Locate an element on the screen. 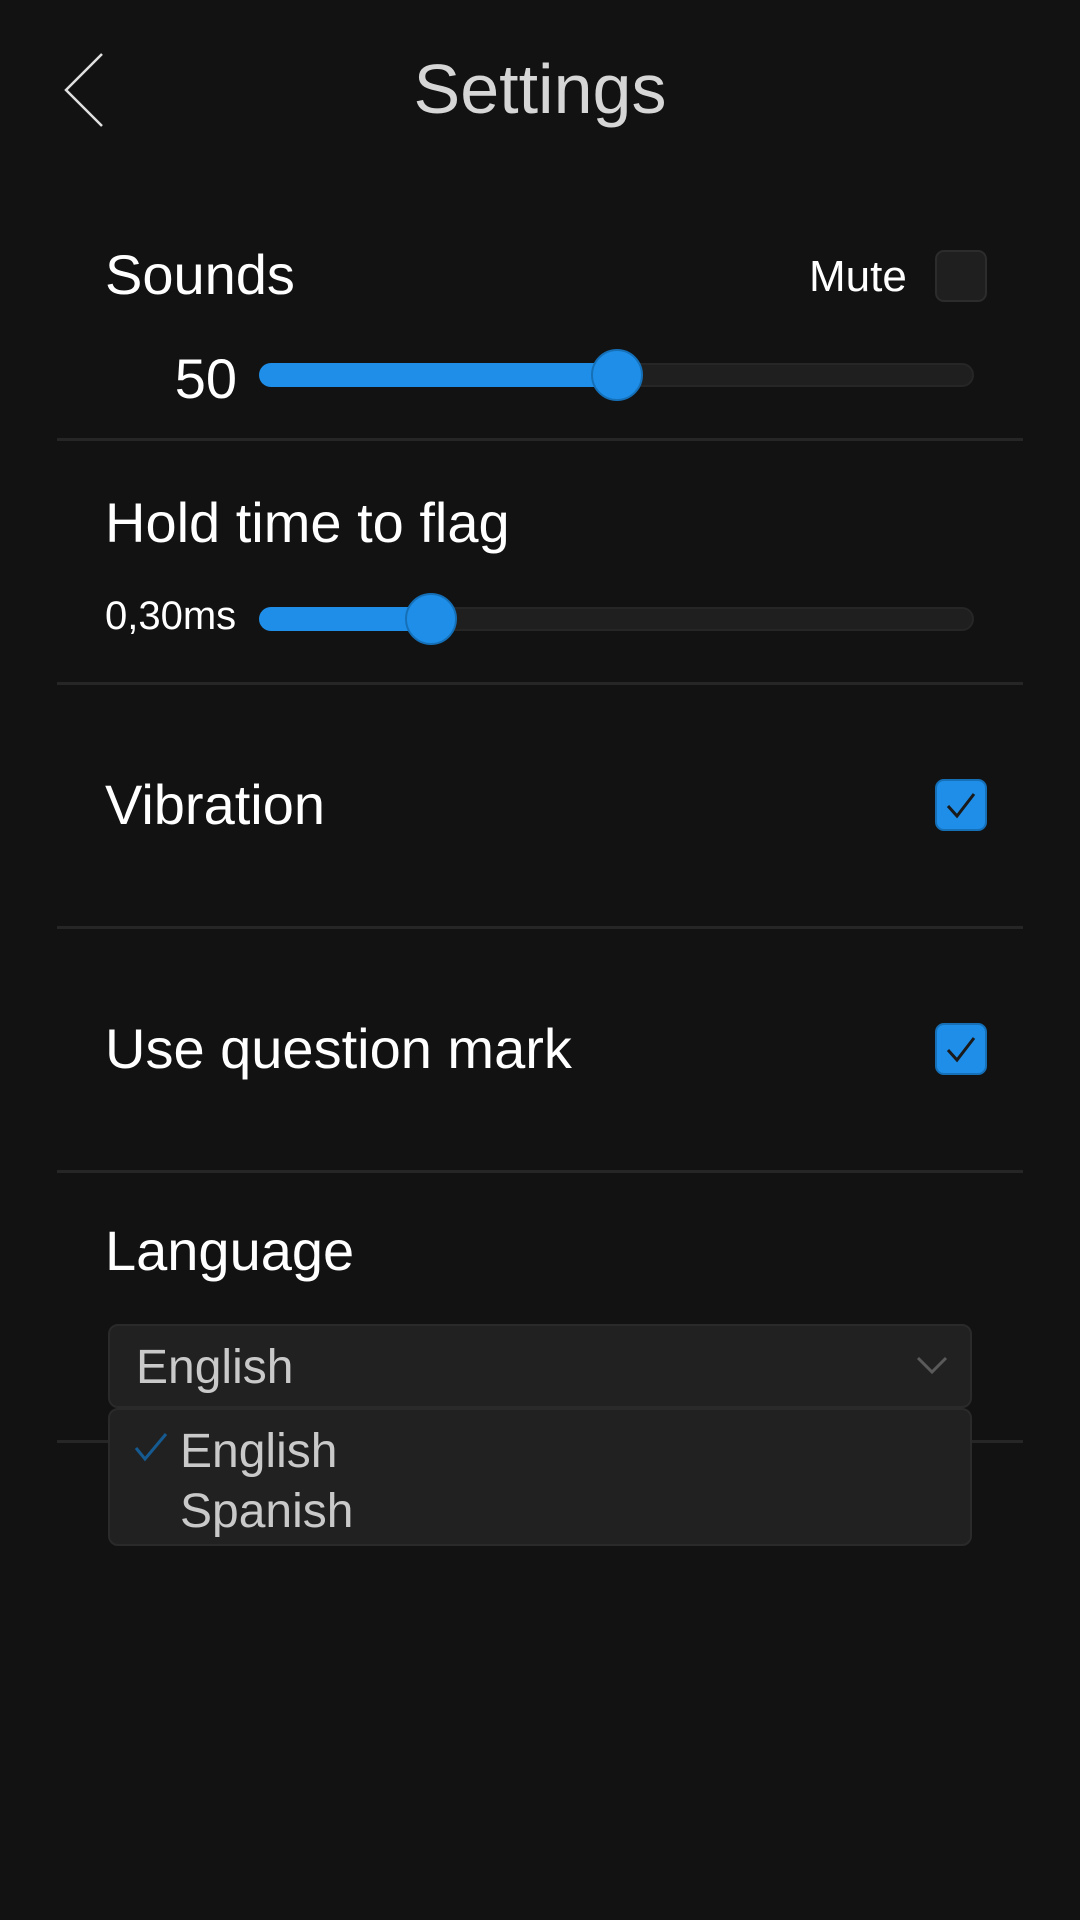  language-select: English is located at coordinates (540, 1366).